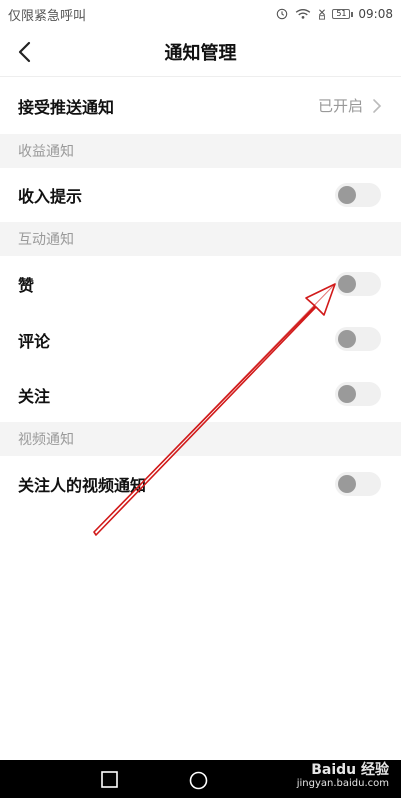 The image size is (401, 798). Describe the element at coordinates (358, 394) in the screenshot. I see `follow-toggle` at that location.